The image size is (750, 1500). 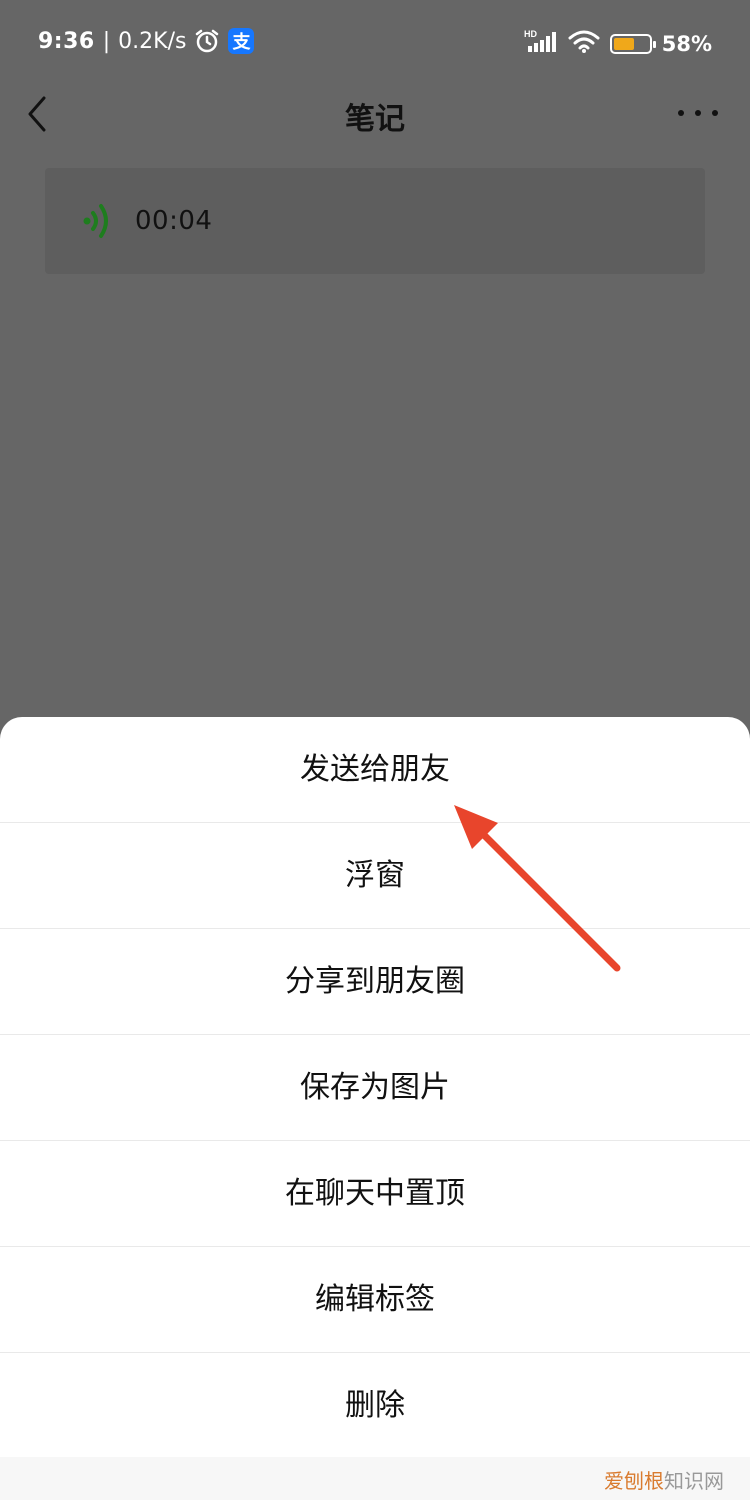 What do you see at coordinates (686, 44) in the screenshot?
I see `battery-percent: 58%` at bounding box center [686, 44].